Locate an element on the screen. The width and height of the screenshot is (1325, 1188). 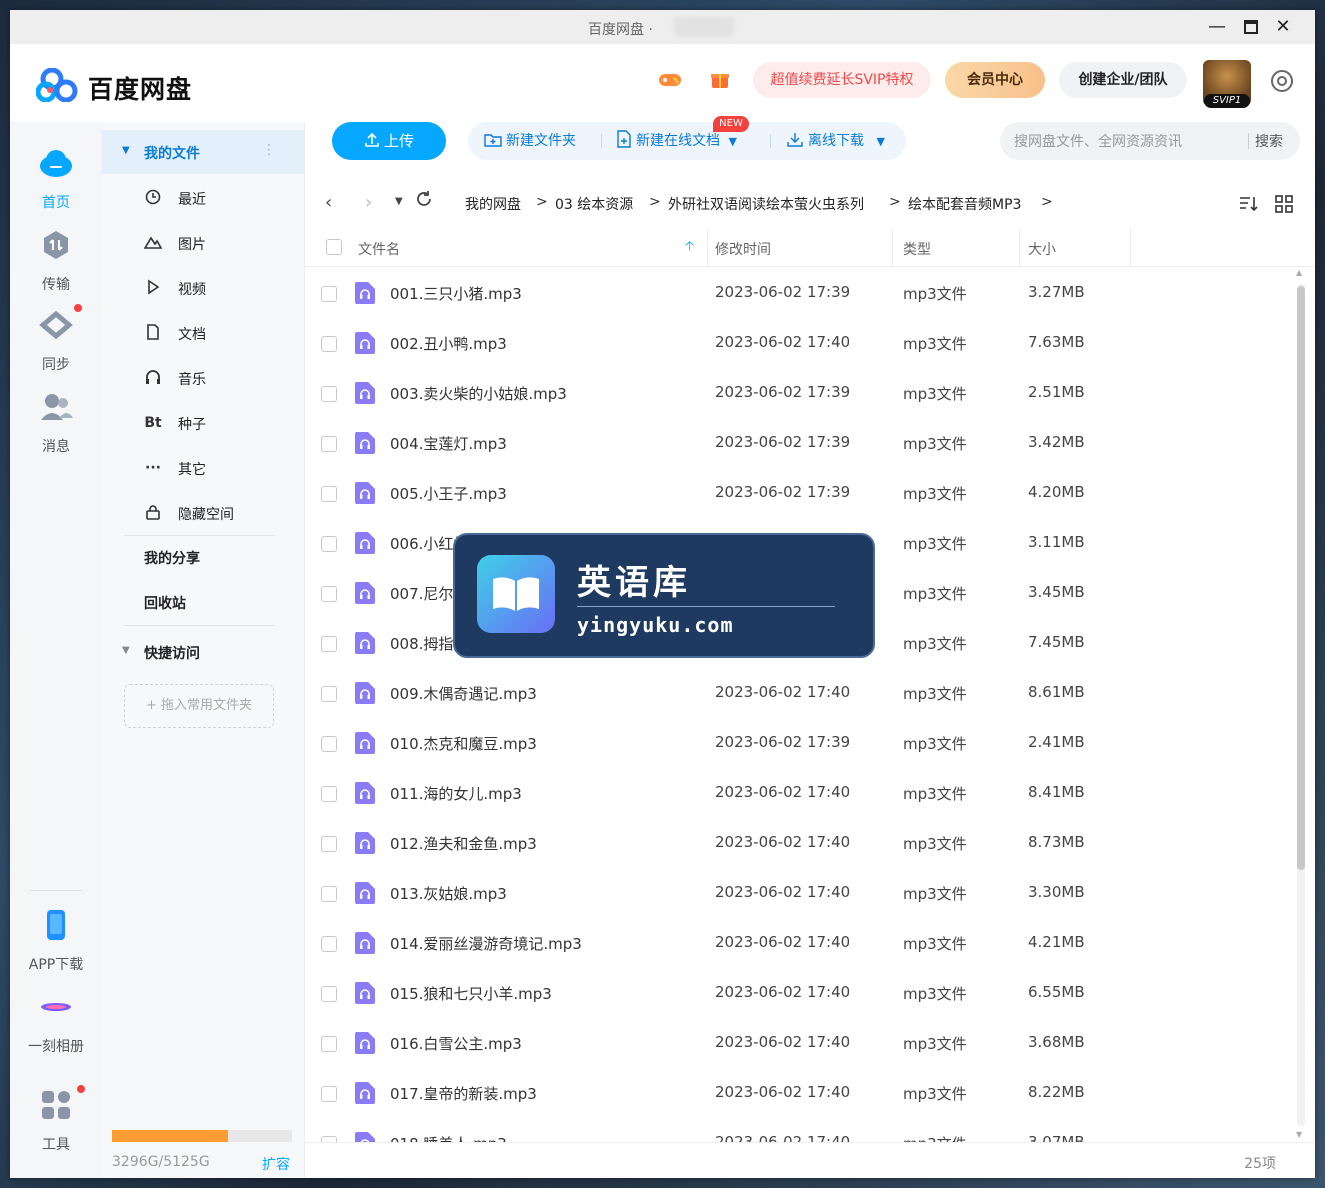
nav-recycle-bin: 回收站 is located at coordinates (203, 602).